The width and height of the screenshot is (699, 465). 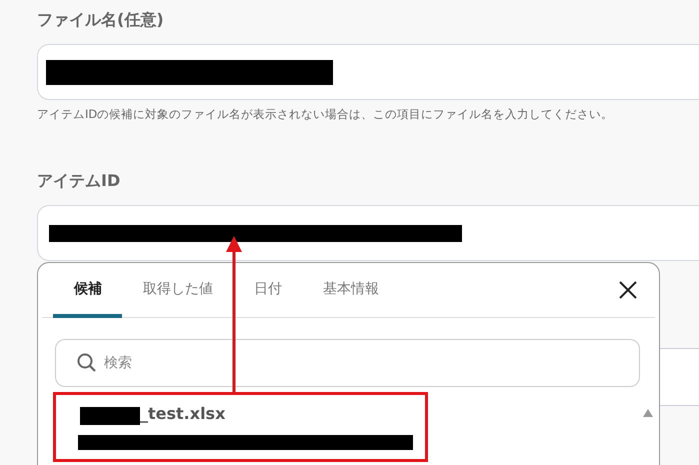 I want to click on search-icon, so click(x=87, y=363).